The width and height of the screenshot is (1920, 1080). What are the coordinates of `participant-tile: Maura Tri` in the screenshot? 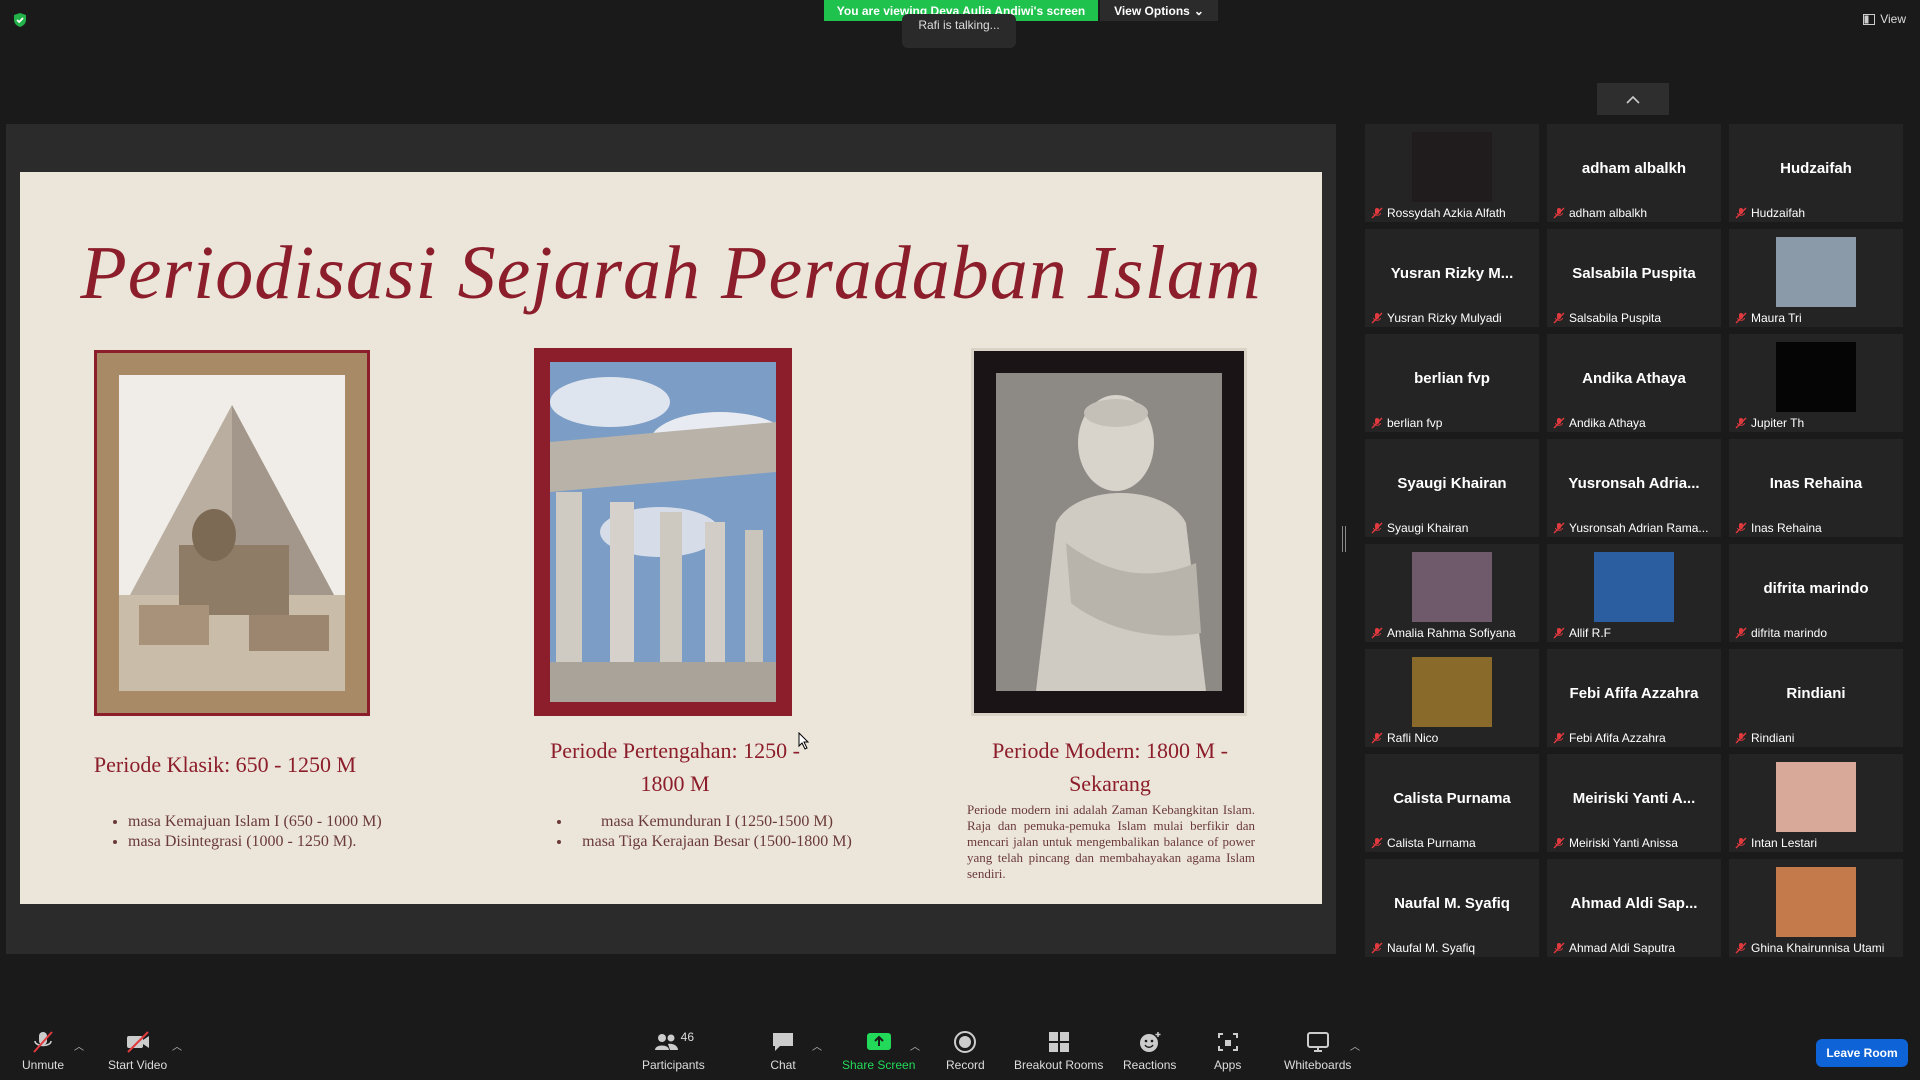 It's located at (1816, 278).